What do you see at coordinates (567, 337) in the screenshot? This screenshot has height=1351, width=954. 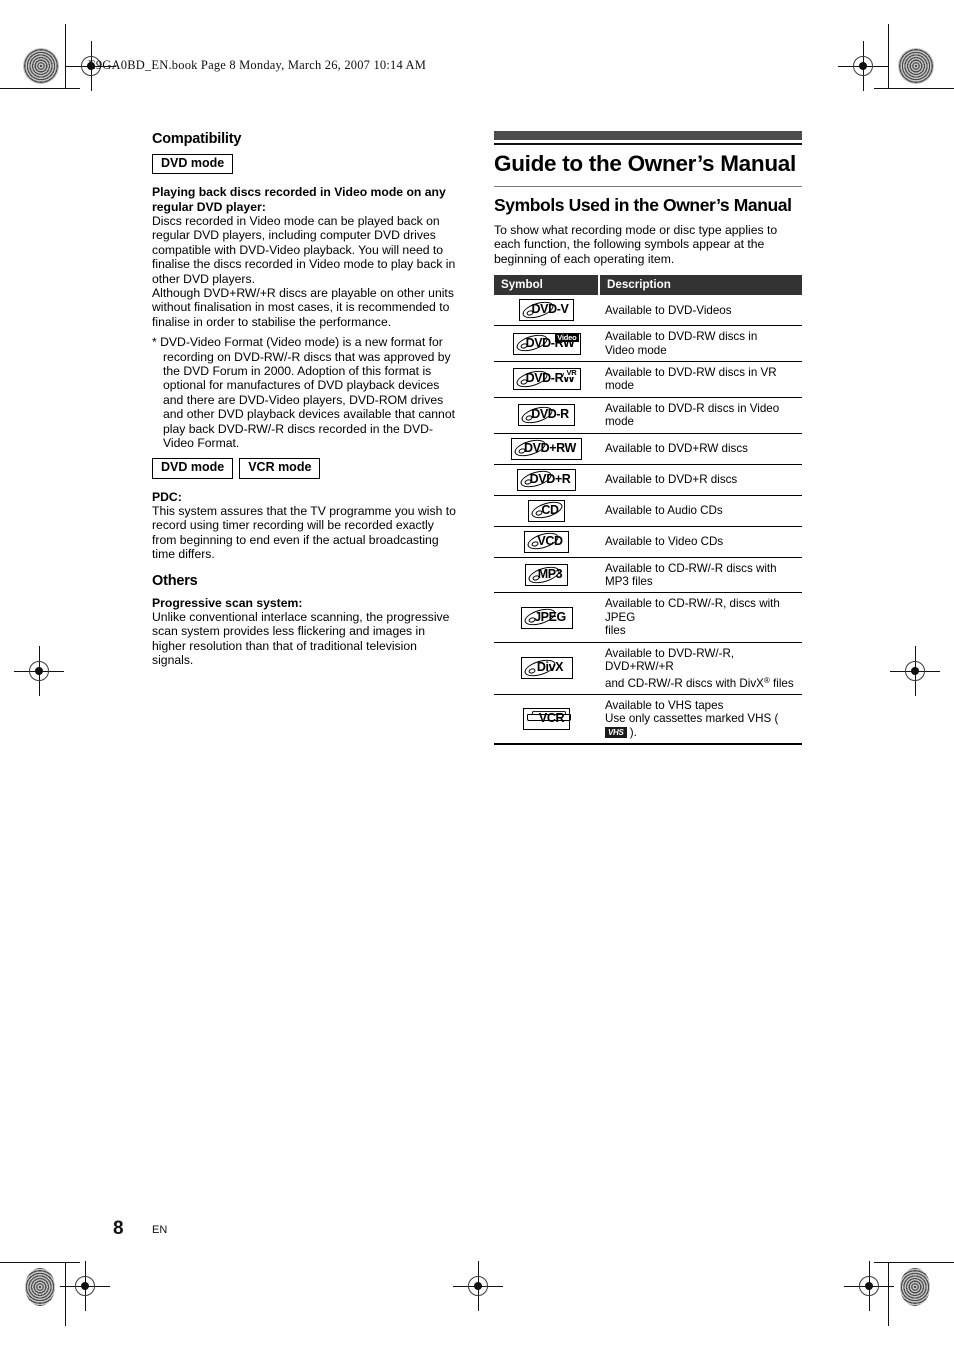 I see `symbol-tag-label: Video` at bounding box center [567, 337].